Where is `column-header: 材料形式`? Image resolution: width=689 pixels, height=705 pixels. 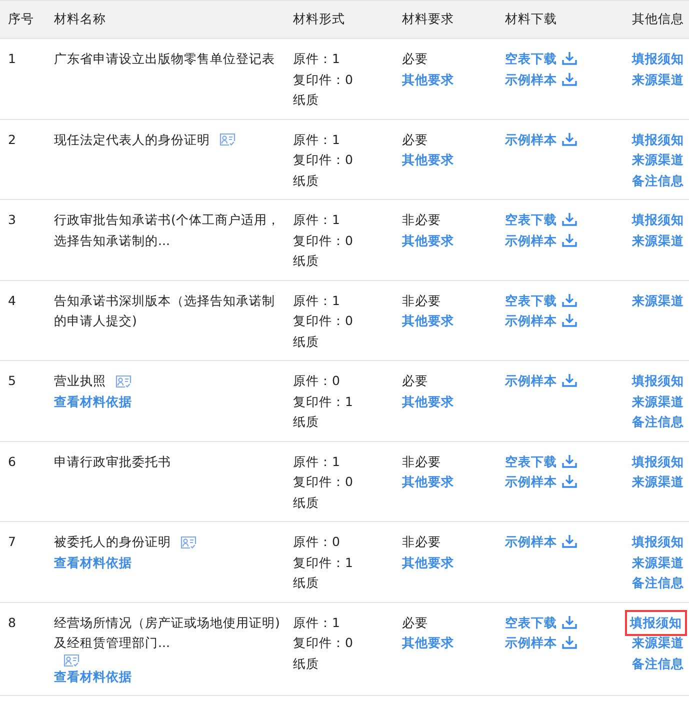 column-header: 材料形式 is located at coordinates (319, 19).